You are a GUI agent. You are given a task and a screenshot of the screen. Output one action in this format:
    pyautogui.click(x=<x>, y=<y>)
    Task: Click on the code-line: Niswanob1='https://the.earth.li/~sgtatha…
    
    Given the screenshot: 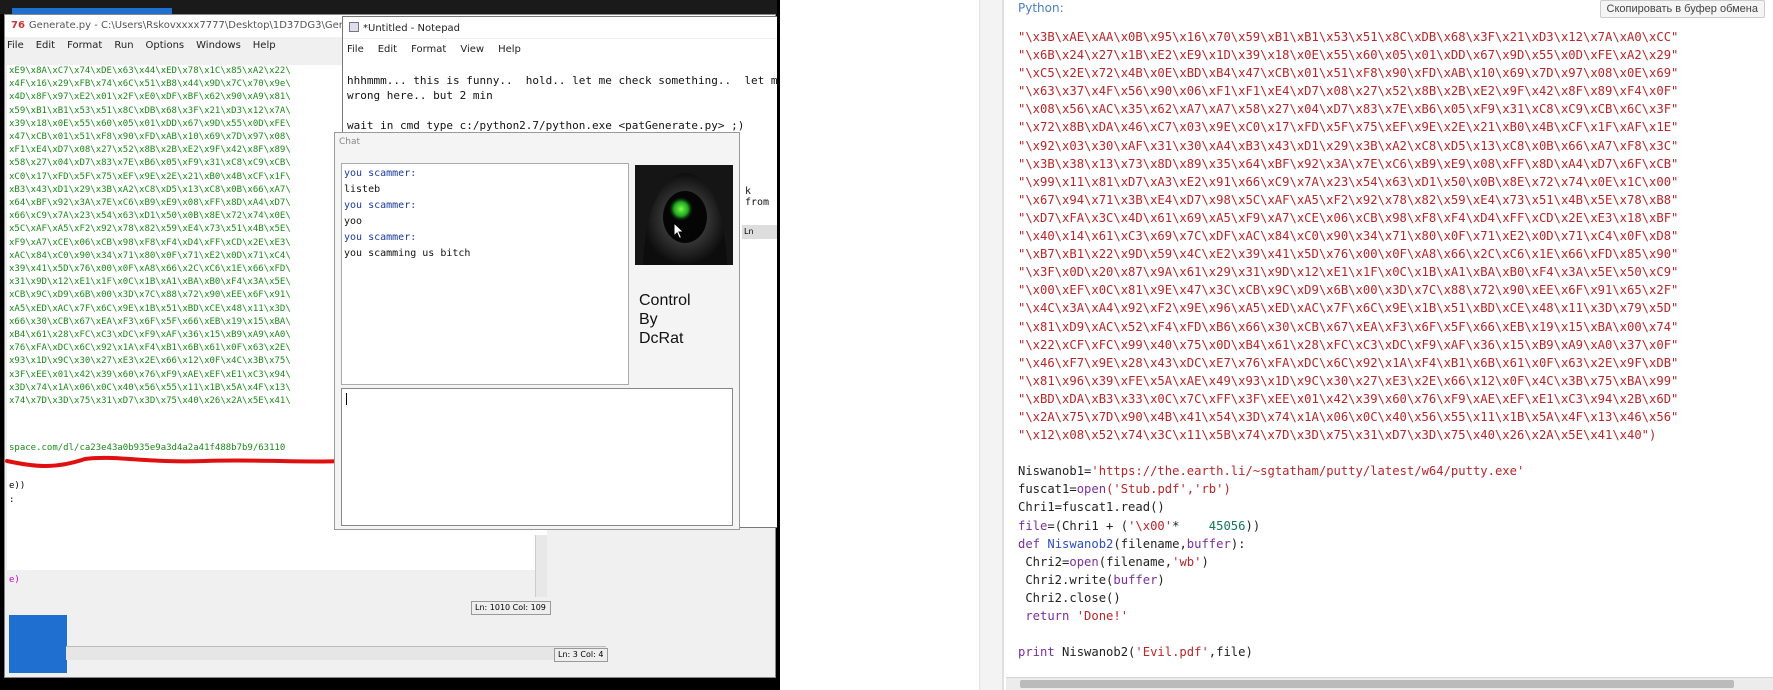 What is the action you would take?
    pyautogui.click(x=1348, y=471)
    